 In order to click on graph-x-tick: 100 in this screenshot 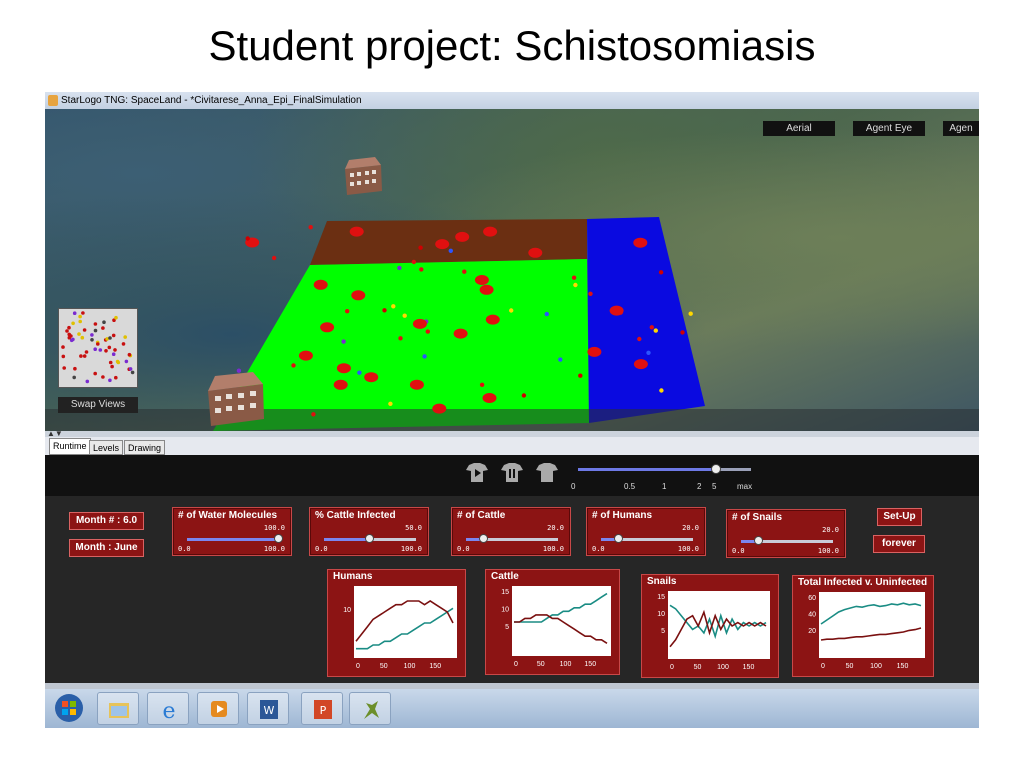, I will do `click(876, 666)`.